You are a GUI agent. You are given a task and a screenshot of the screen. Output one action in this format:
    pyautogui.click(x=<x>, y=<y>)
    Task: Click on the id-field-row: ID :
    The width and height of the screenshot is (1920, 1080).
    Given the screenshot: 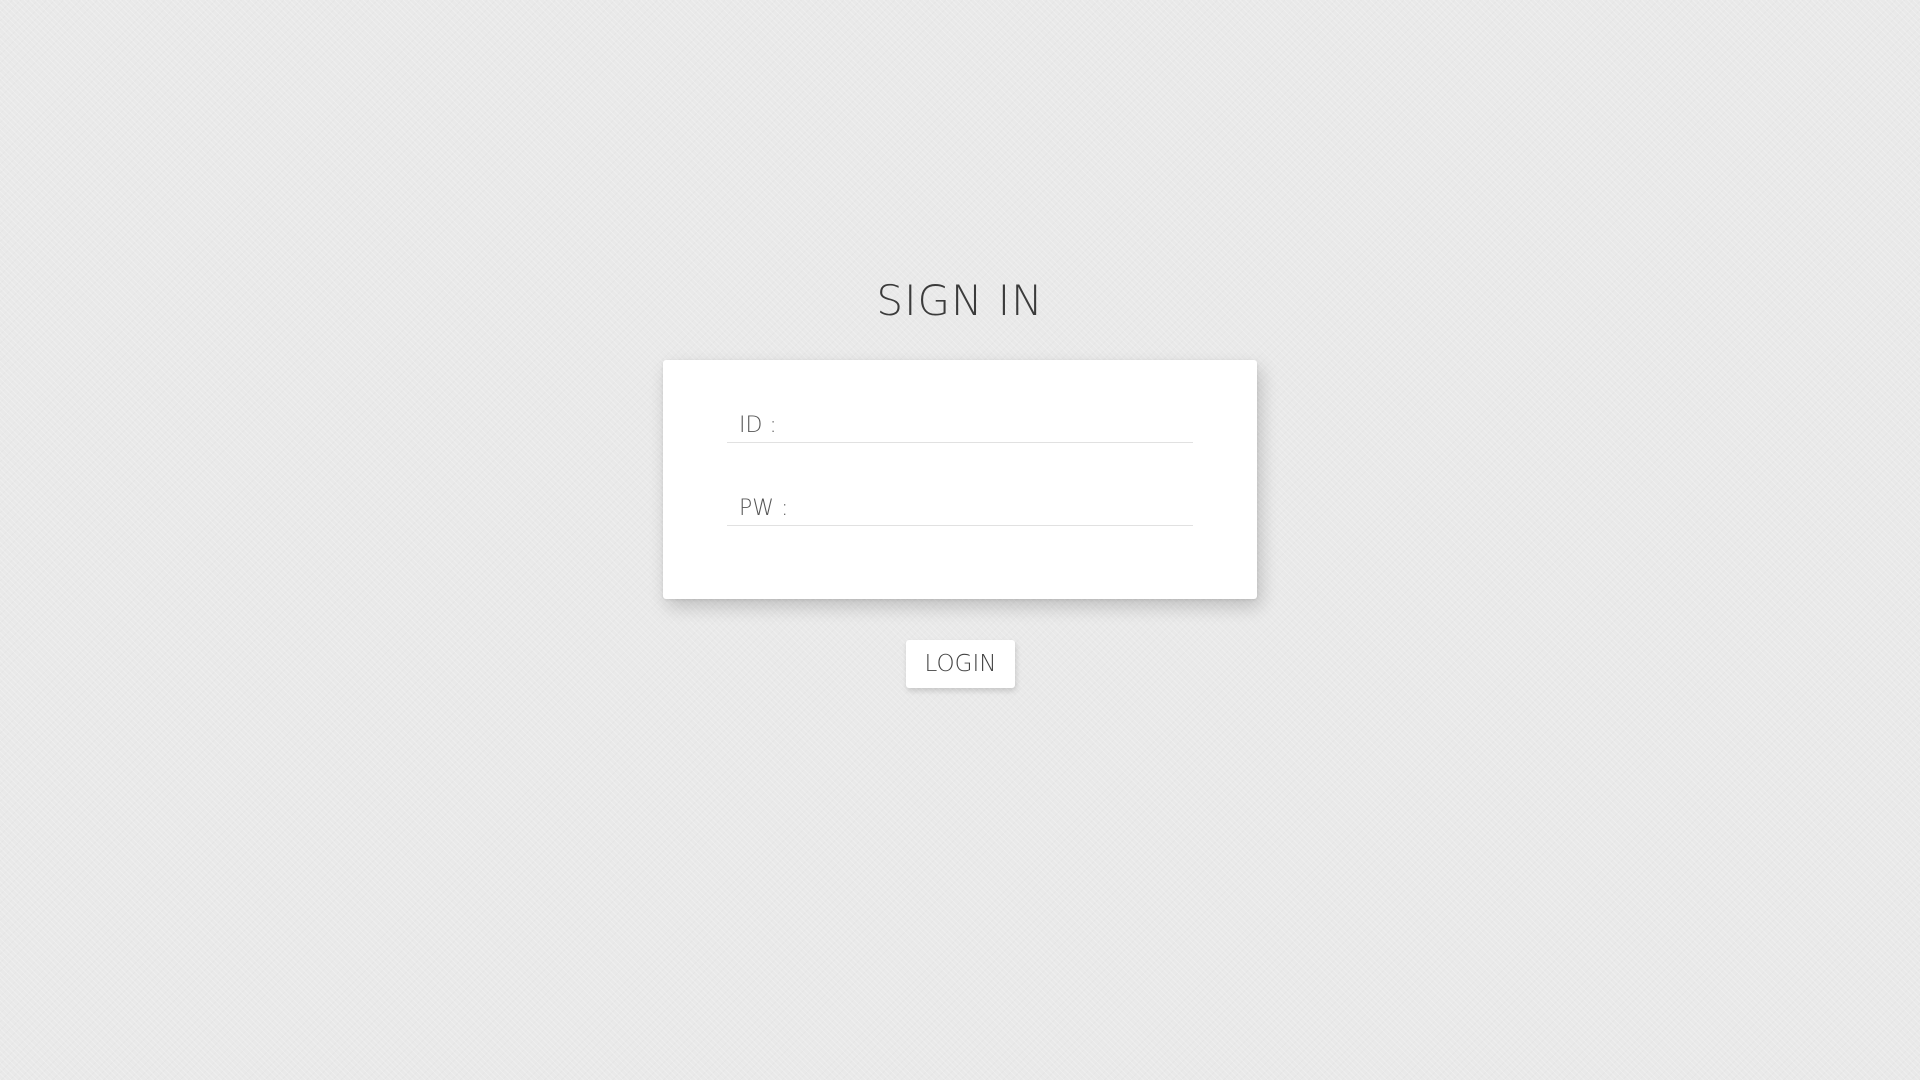 What is the action you would take?
    pyautogui.click(x=960, y=425)
    